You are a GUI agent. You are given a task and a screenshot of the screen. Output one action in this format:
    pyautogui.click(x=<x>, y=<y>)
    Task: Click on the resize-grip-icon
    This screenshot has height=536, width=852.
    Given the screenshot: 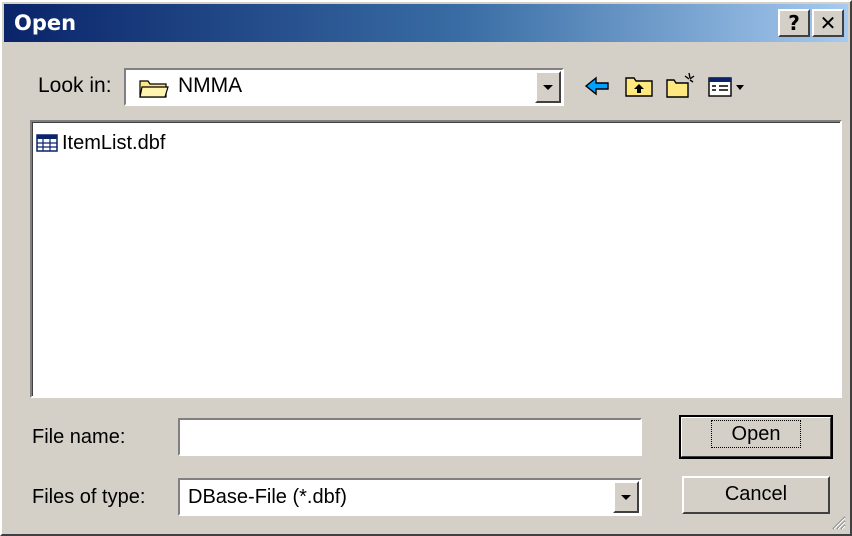 What is the action you would take?
    pyautogui.click(x=838, y=522)
    